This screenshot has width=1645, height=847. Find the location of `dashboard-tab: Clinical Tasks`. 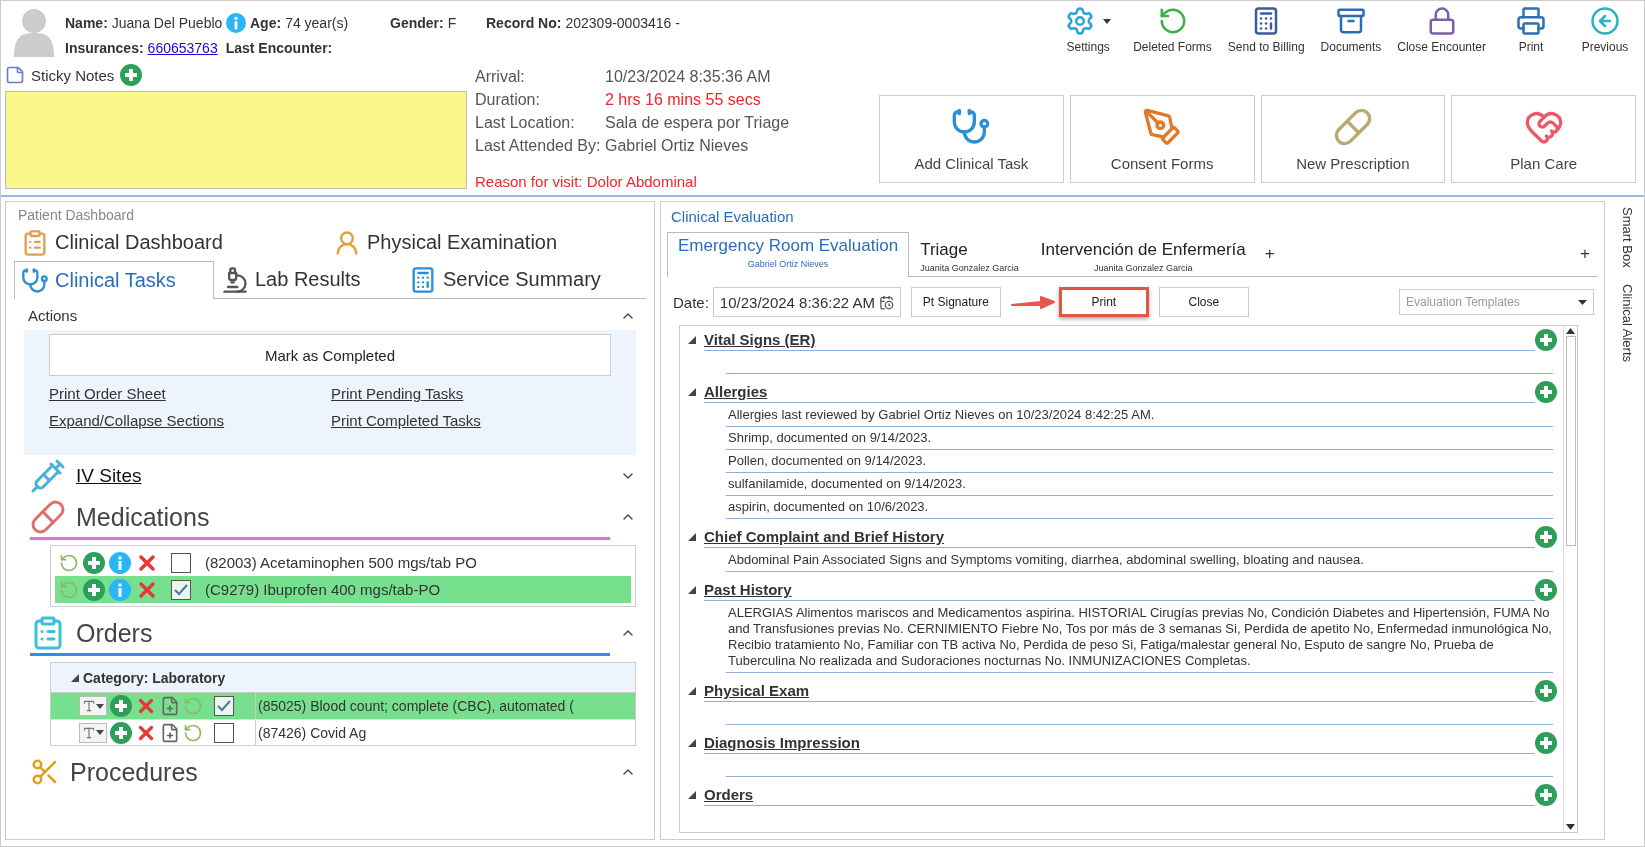

dashboard-tab: Clinical Tasks is located at coordinates (114, 280).